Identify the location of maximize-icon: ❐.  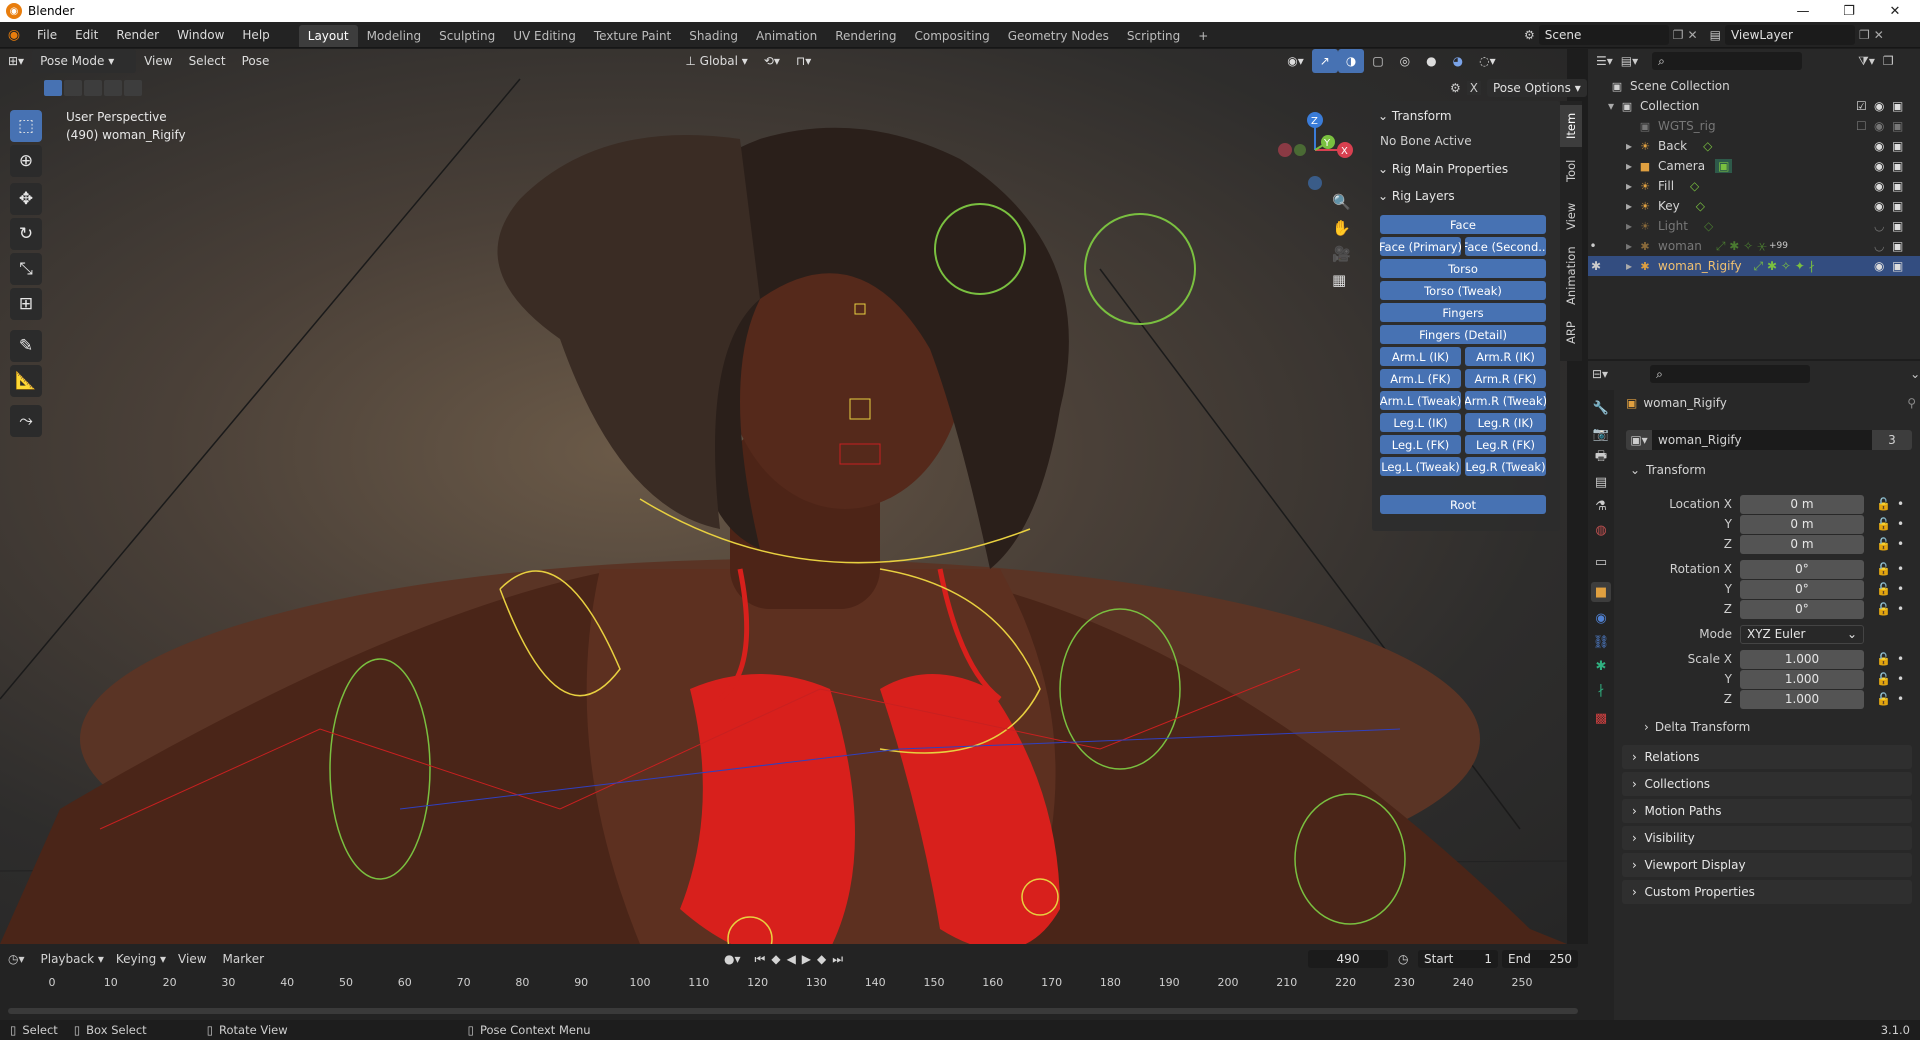
(1849, 11).